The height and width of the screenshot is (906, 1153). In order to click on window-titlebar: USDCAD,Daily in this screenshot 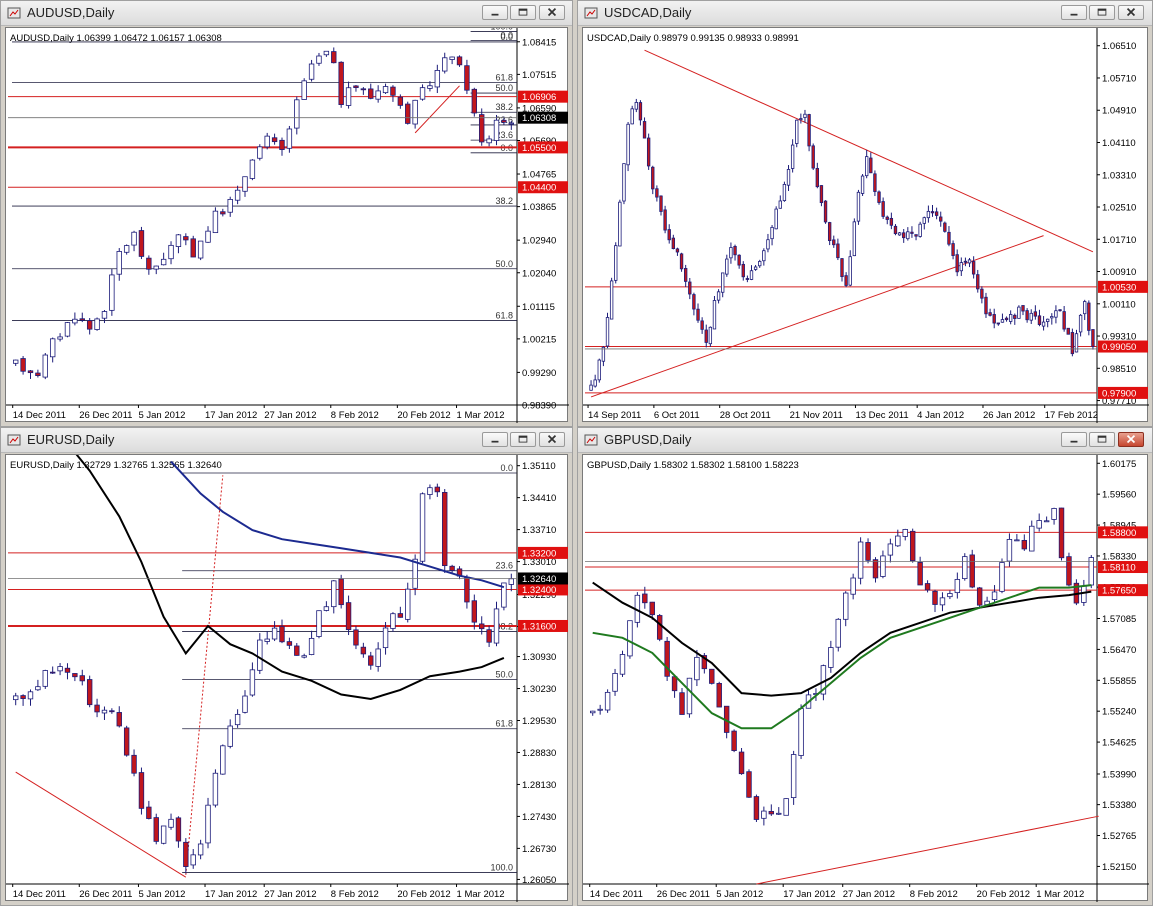, I will do `click(865, 13)`.